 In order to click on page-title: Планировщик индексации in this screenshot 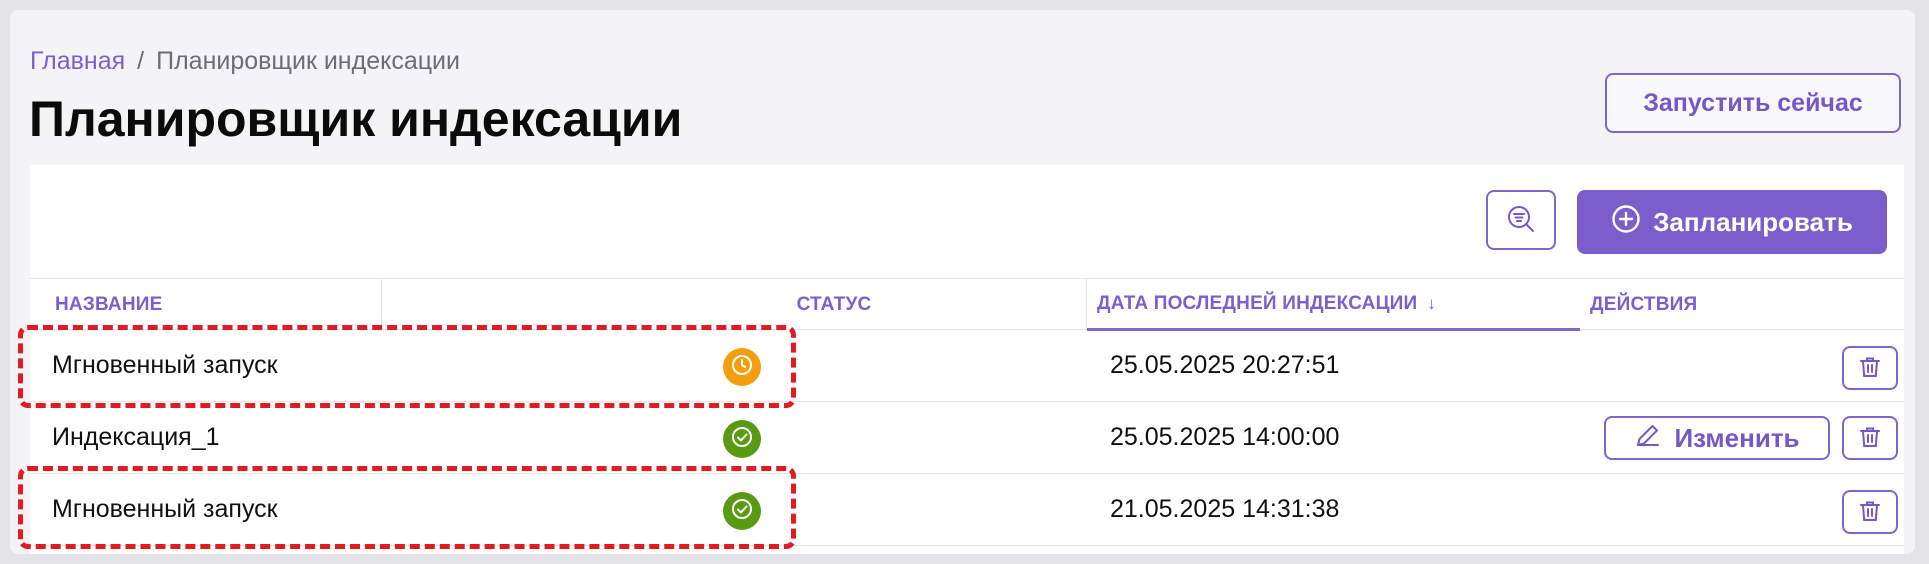, I will do `click(356, 119)`.